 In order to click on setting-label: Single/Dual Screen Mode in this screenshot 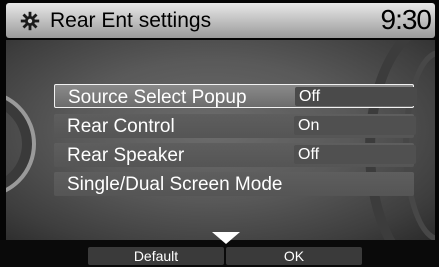, I will do `click(175, 184)`.